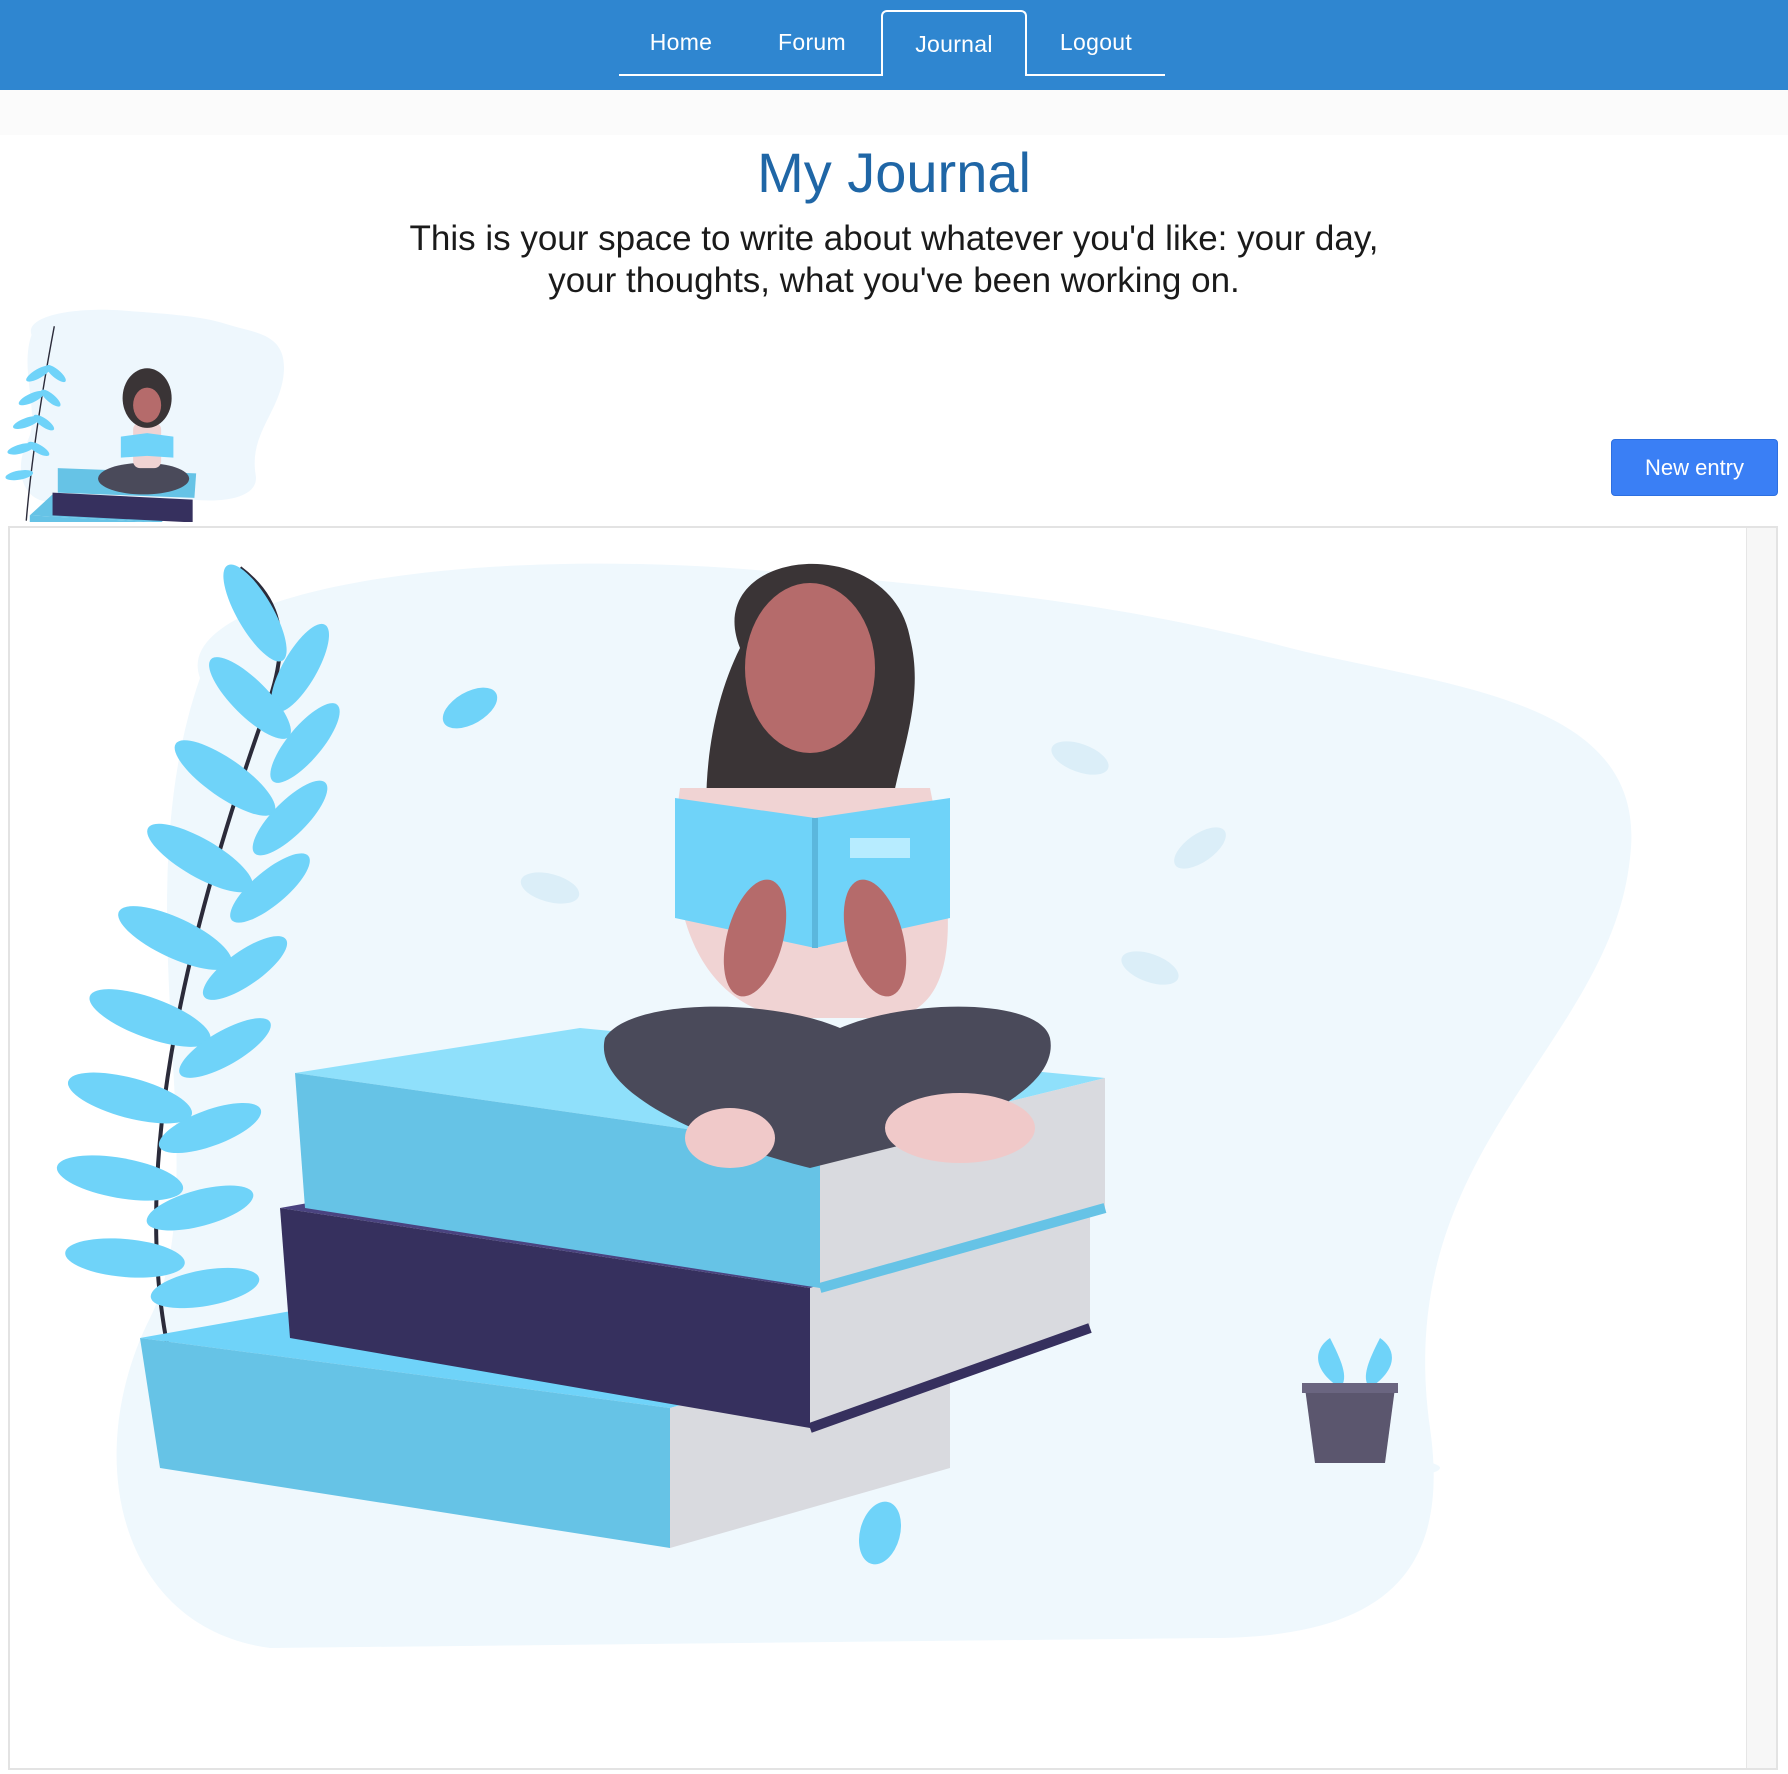 The width and height of the screenshot is (1788, 1774). I want to click on nav-tab-home: Home, so click(681, 42).